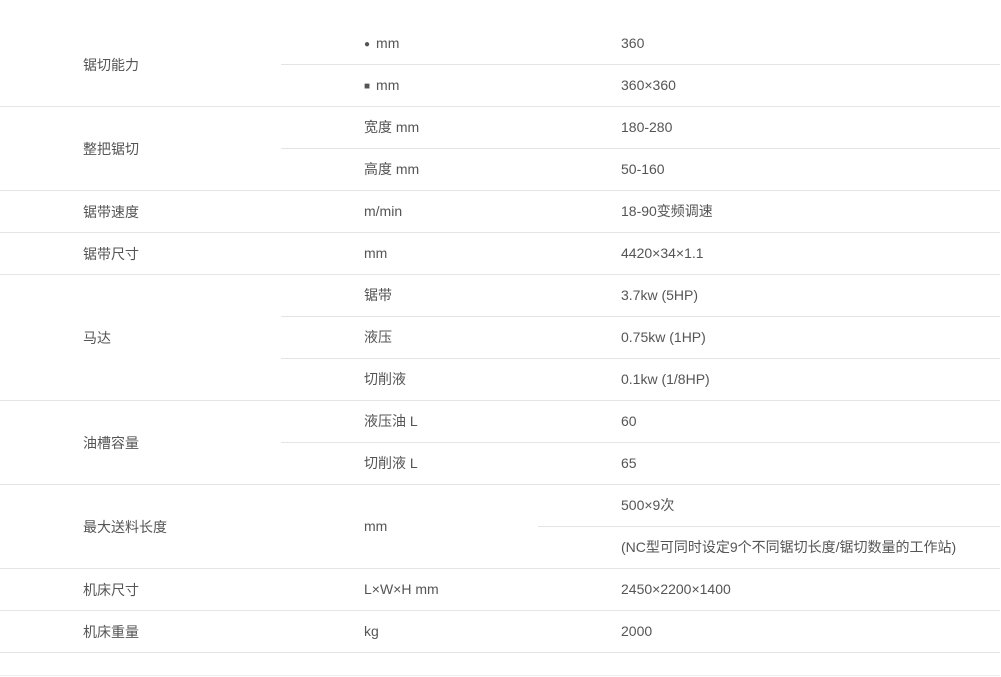 The height and width of the screenshot is (677, 1001). I want to click on value-stack: 500×9次 (NC型可同时设定9个不同锯切长度/锯切数量的工作站), so click(769, 526).